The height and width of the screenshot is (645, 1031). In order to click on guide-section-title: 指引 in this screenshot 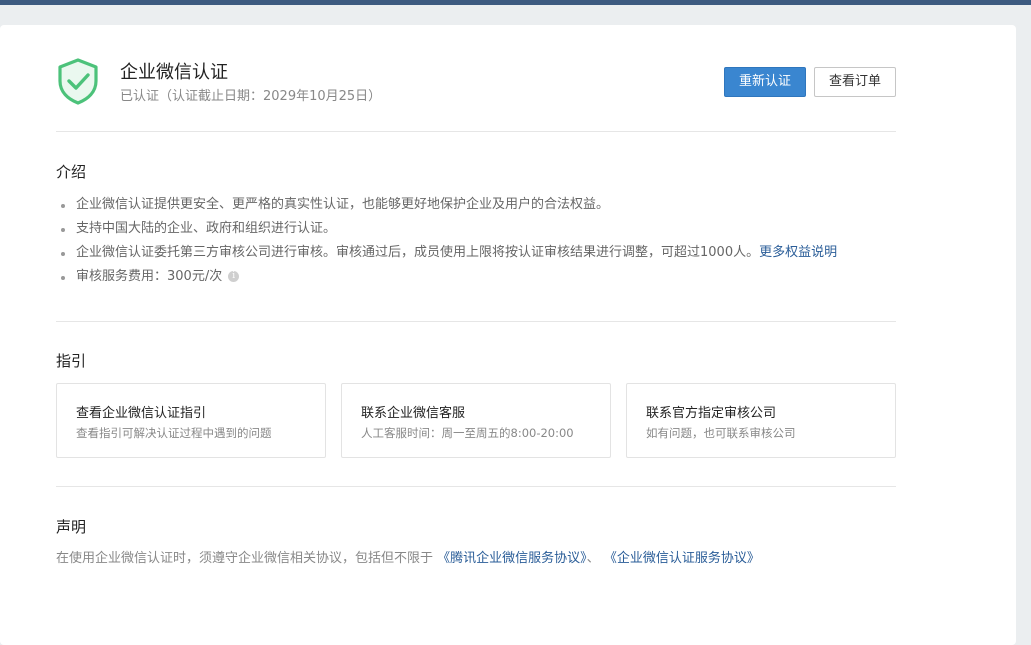, I will do `click(71, 361)`.